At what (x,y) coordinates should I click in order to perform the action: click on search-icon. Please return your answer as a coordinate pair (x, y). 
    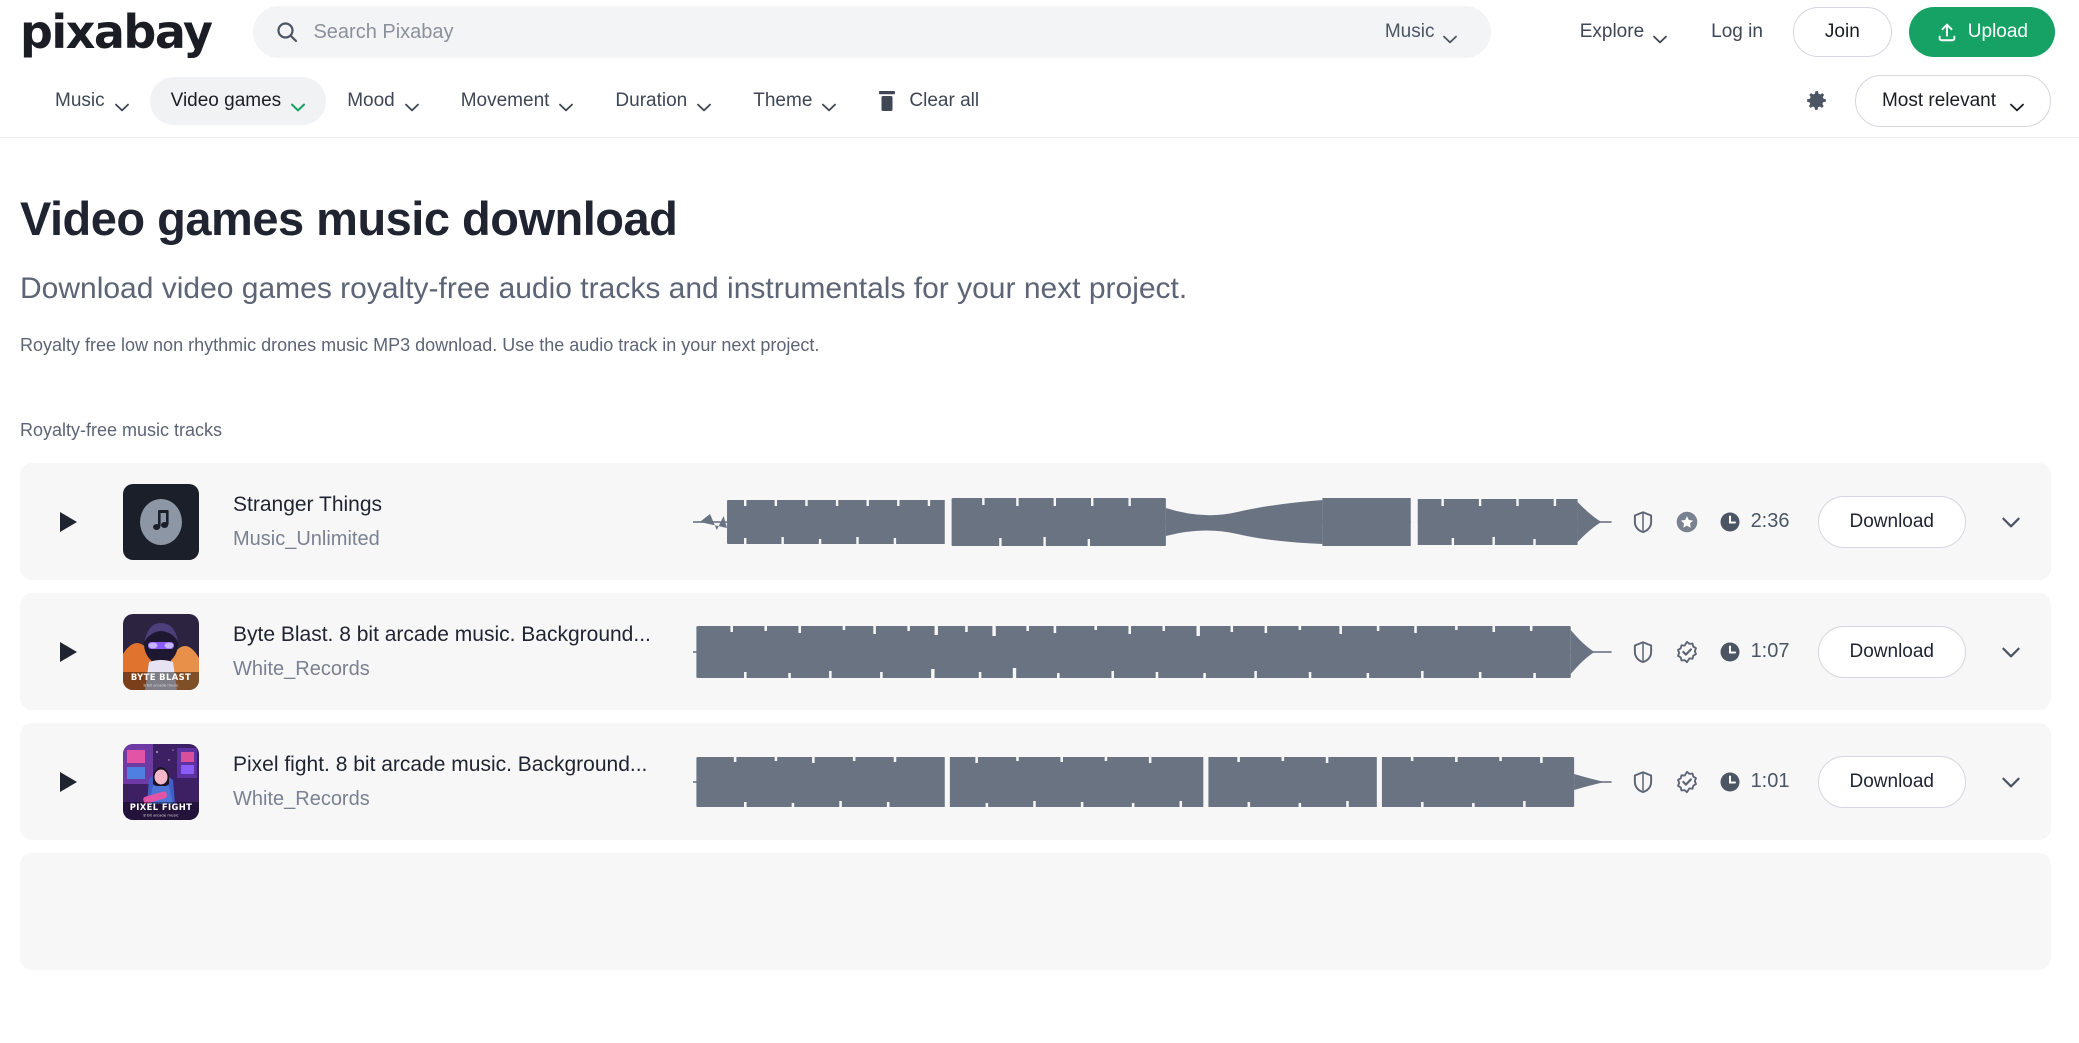
    Looking at the image, I should click on (287, 32).